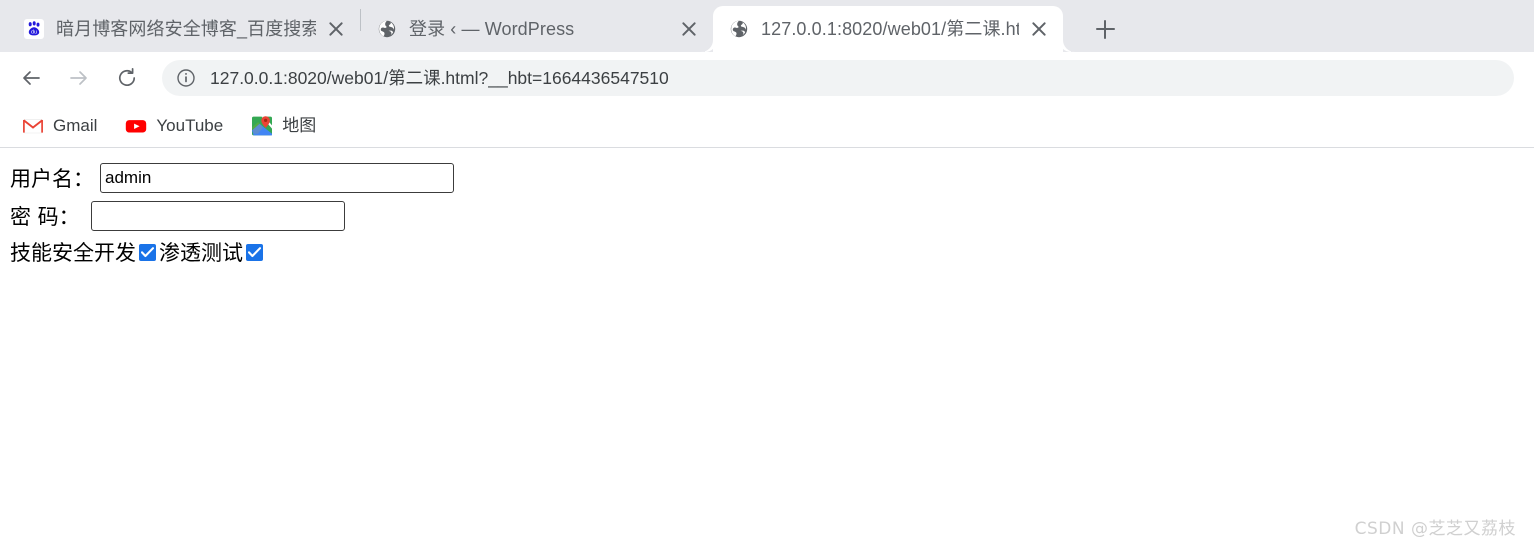 The height and width of the screenshot is (554, 1534). What do you see at coordinates (33, 126) in the screenshot?
I see `gmail-icon` at bounding box center [33, 126].